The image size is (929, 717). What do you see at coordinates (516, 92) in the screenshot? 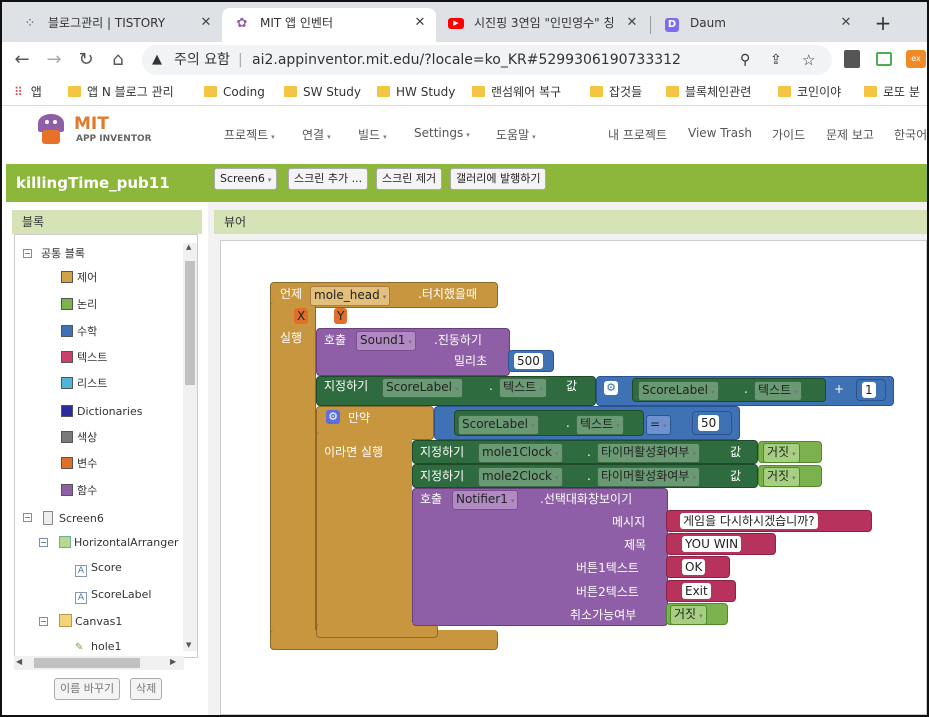
I see `bookmark-item: 랜섬웨어 복구` at bounding box center [516, 92].